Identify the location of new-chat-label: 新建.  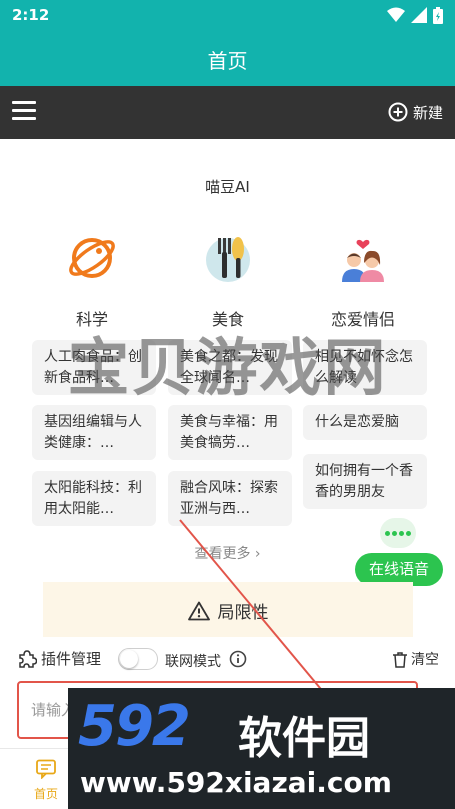
(427, 112).